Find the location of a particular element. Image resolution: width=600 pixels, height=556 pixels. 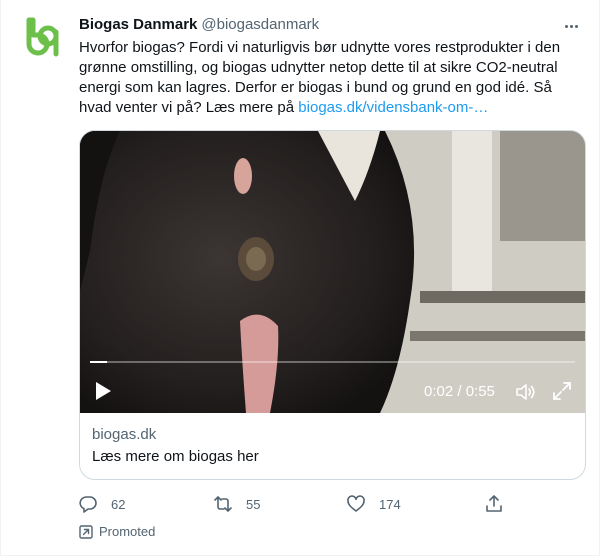

biogas-logo-icon is located at coordinates (42, 37).